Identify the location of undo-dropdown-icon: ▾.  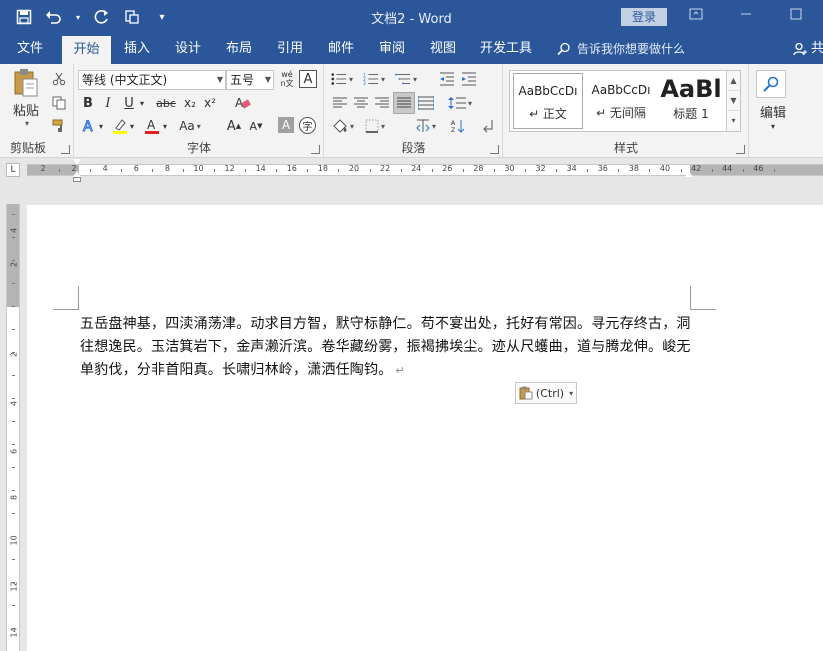
(78, 17).